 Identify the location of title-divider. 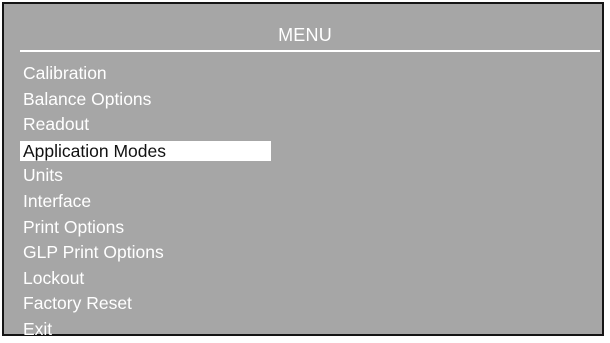
(310, 51).